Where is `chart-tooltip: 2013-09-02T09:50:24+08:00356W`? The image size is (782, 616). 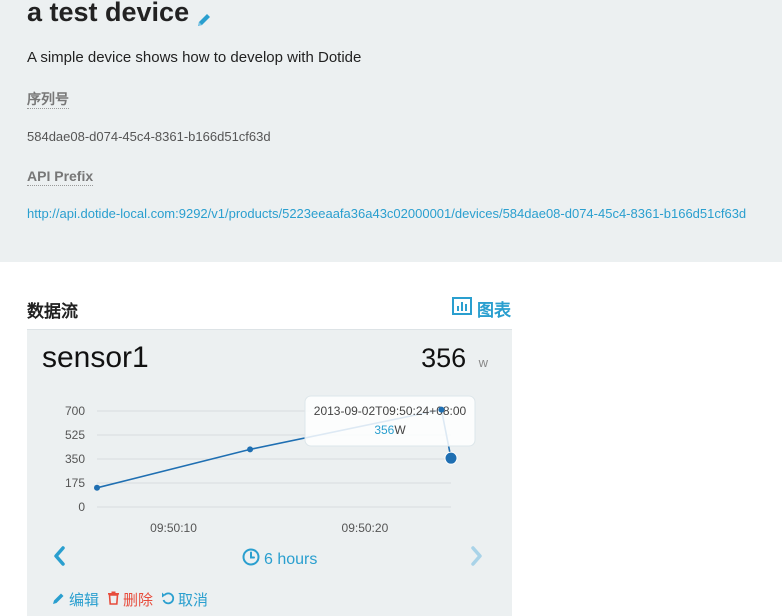 chart-tooltip: 2013-09-02T09:50:24+08:00356W is located at coordinates (390, 421).